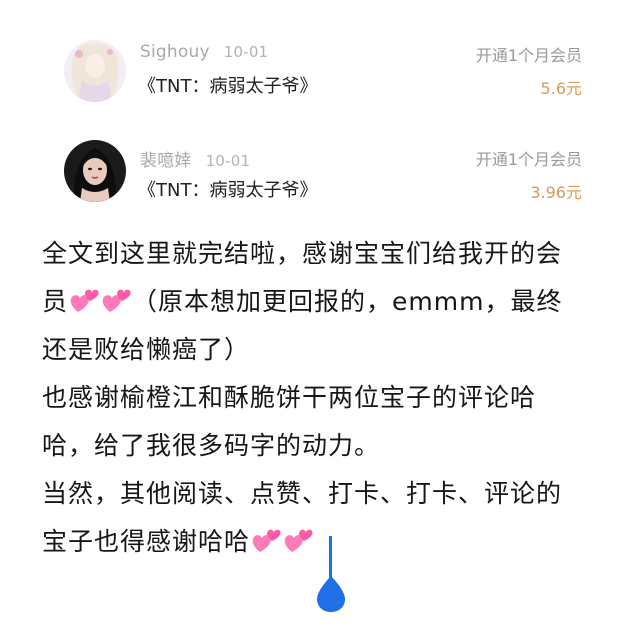  I want to click on message-line: 哈，给了我很多码字的动力。, so click(211, 445).